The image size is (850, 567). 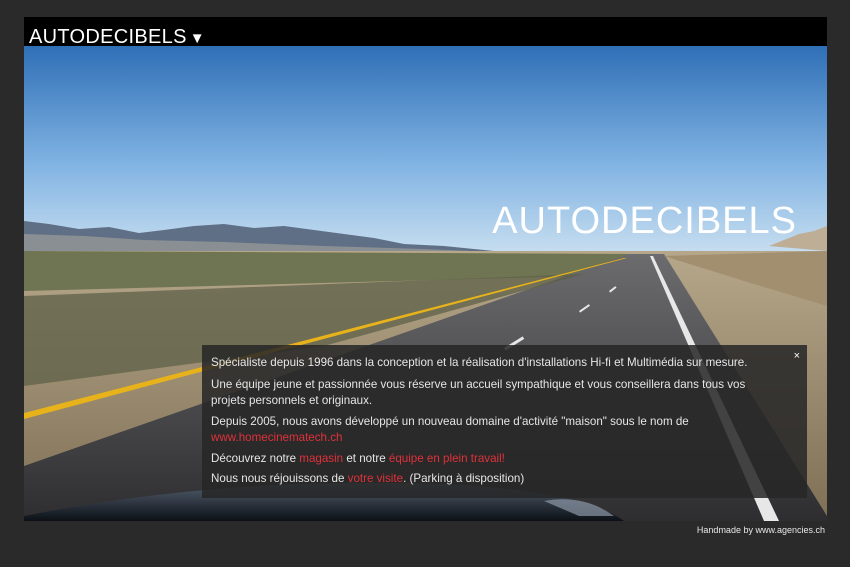 I want to click on discover-middle: et notre, so click(x=366, y=458).